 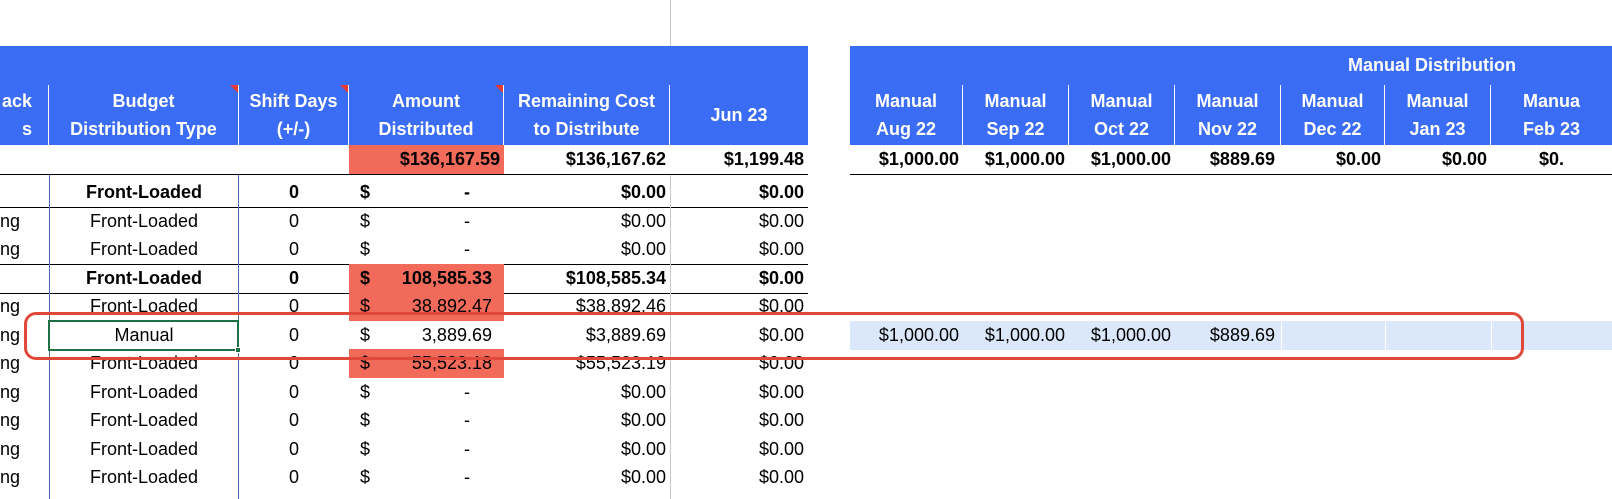 I want to click on annotation-highlight-box, so click(x=774, y=336).